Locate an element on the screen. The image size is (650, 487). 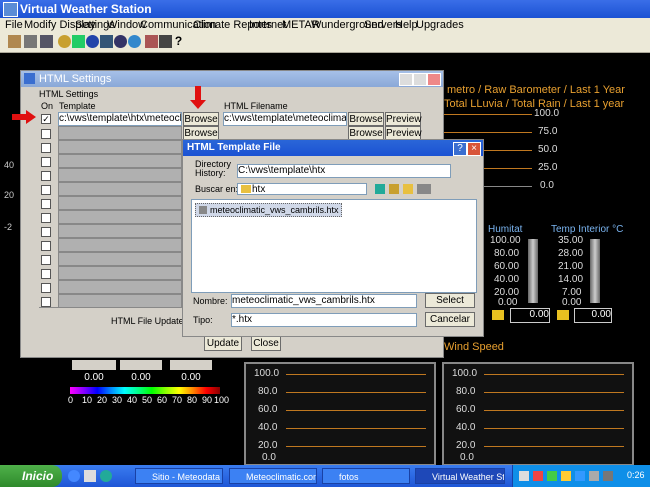
ie-icon is located at coordinates (74, 476).